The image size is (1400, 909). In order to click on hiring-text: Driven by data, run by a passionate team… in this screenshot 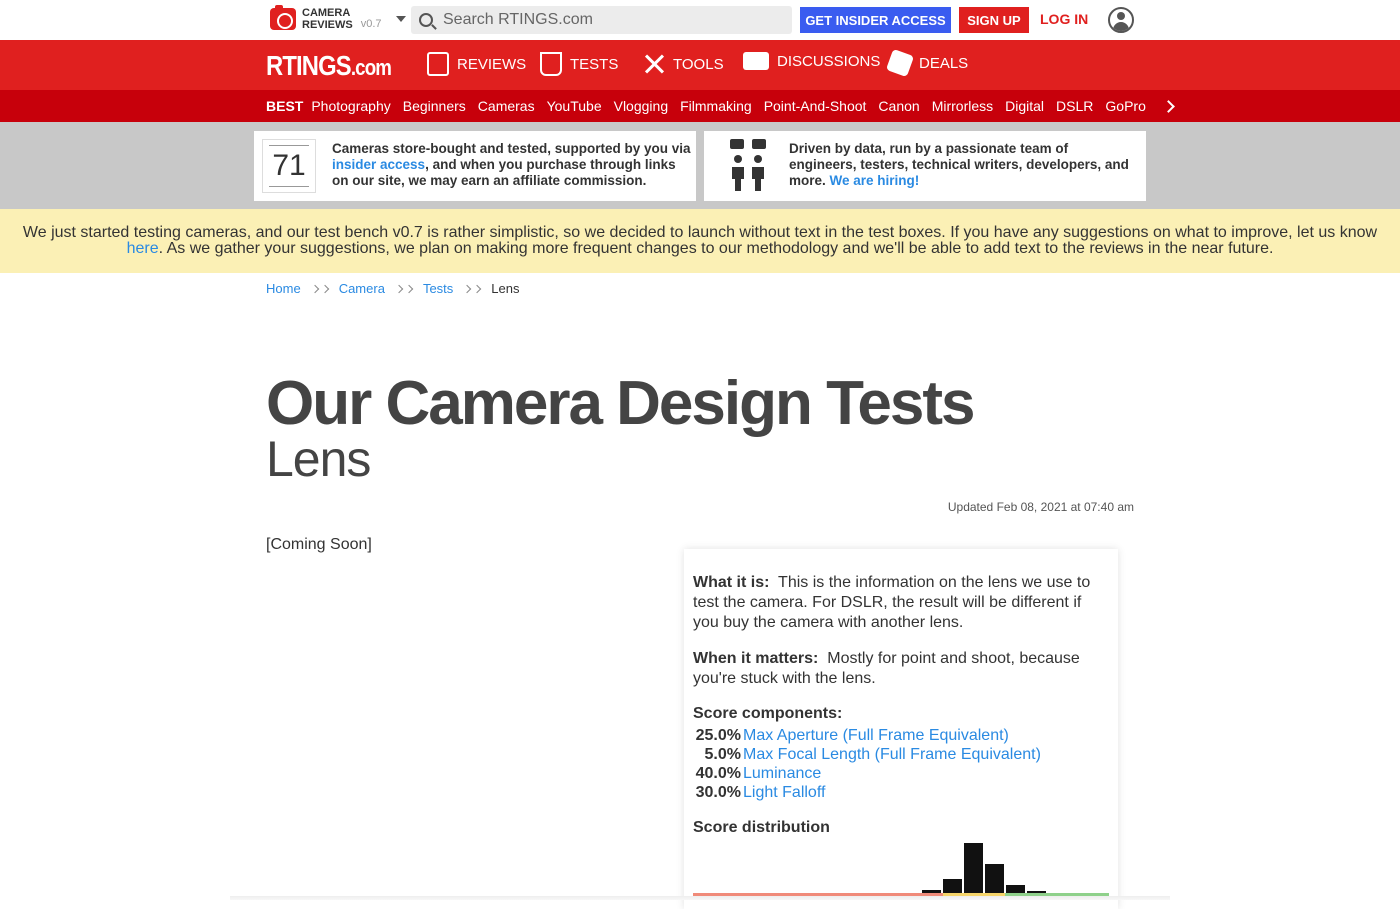, I will do `click(959, 164)`.